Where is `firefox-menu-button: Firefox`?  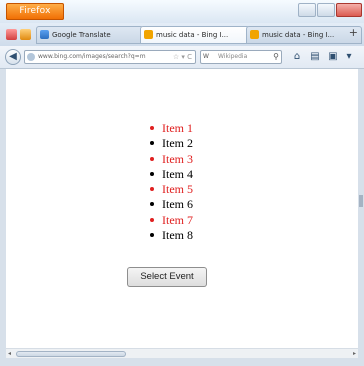
firefox-menu-button: Firefox is located at coordinates (35, 11).